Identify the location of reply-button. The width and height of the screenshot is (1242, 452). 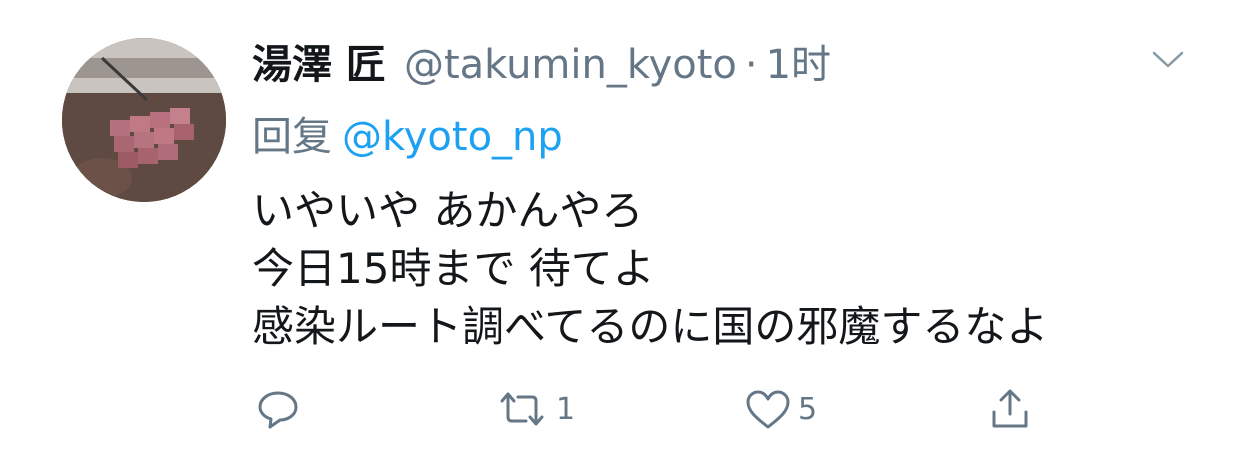
(278, 409).